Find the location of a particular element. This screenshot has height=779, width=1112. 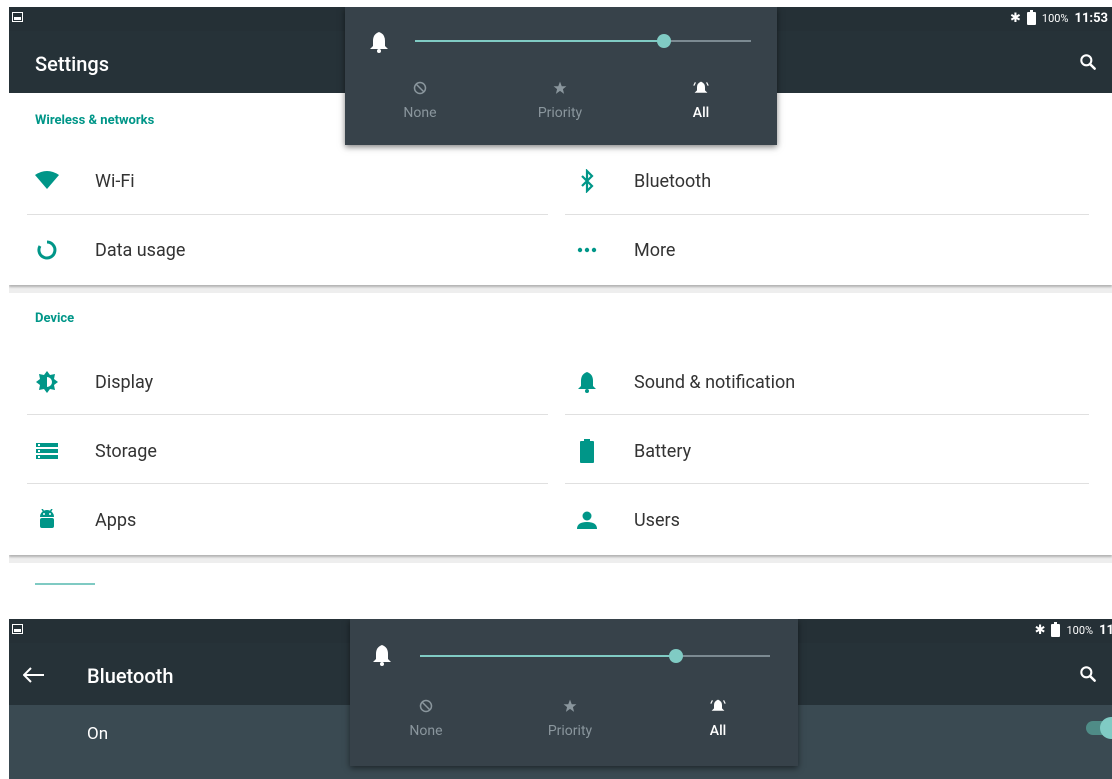

page-title: Settings is located at coordinates (72, 64).